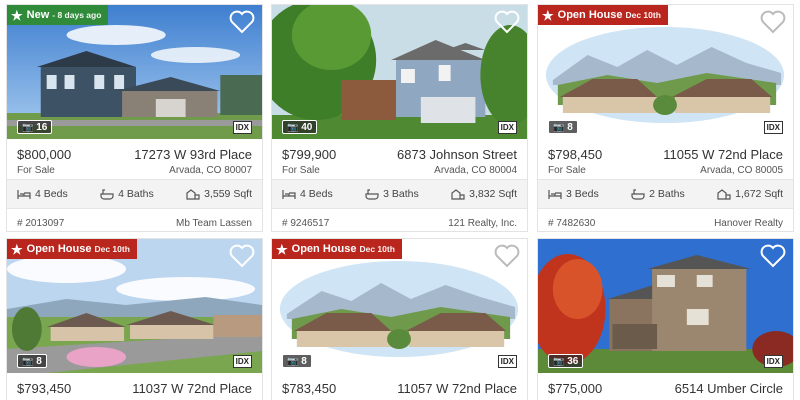 Image resolution: width=800 pixels, height=400 pixels. What do you see at coordinates (127, 194) in the screenshot?
I see `baths-feature: 4 Baths` at bounding box center [127, 194].